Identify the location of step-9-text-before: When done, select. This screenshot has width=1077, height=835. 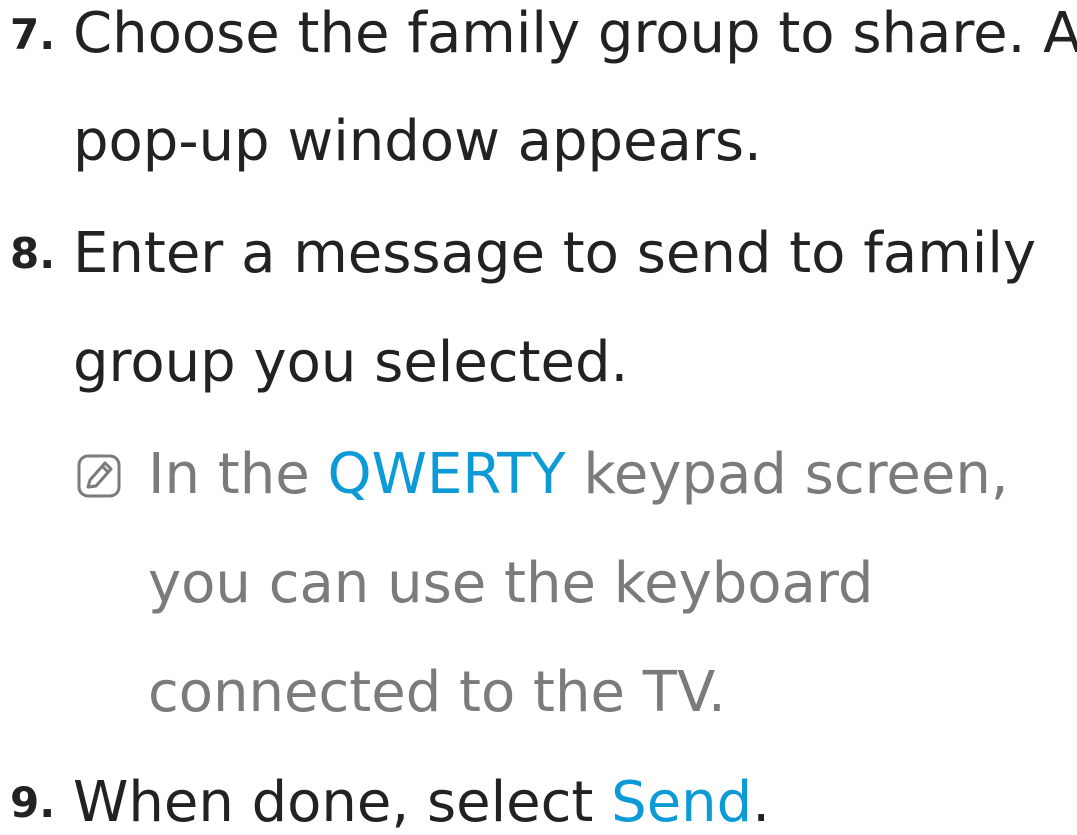
(342, 802).